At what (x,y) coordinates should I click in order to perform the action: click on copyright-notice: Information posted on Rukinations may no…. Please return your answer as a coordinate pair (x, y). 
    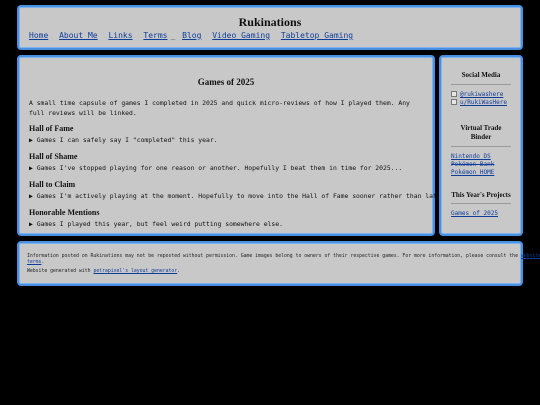
    Looking at the image, I should click on (283, 256).